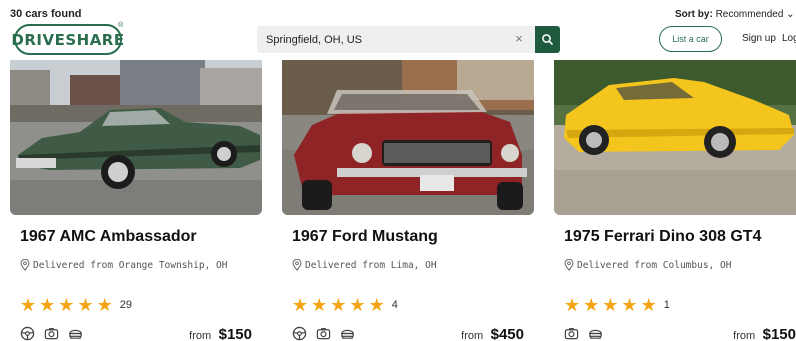 This screenshot has height=341, width=796. I want to click on car-title: 1967 AMC Ambassador, so click(108, 237).